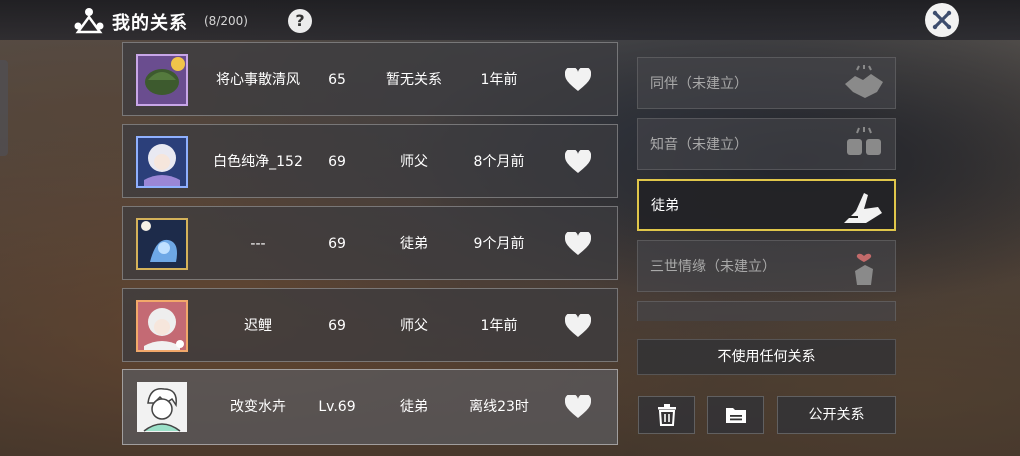  Describe the element at coordinates (258, 406) in the screenshot. I see `friend-name: 改变水卉` at that location.